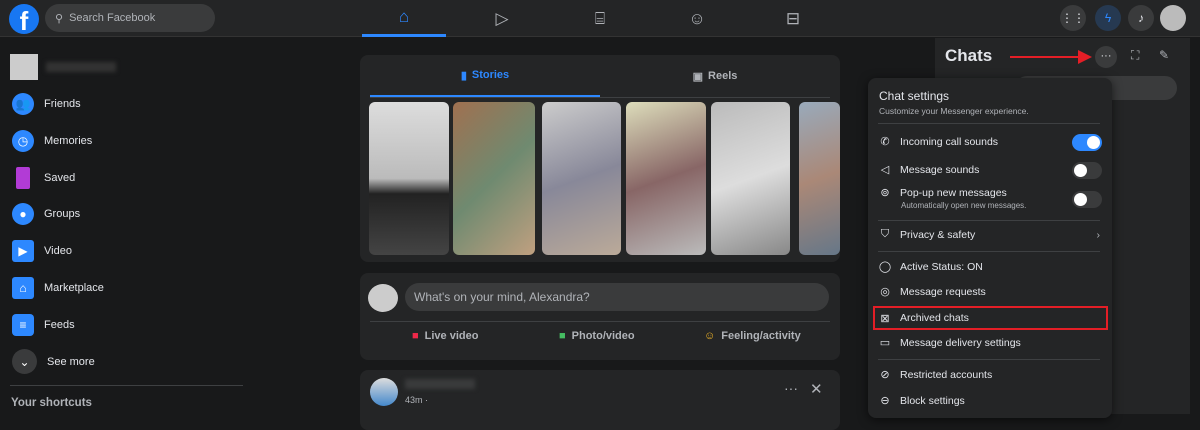 The height and width of the screenshot is (430, 1200). I want to click on delivery-icon: ▭, so click(885, 343).